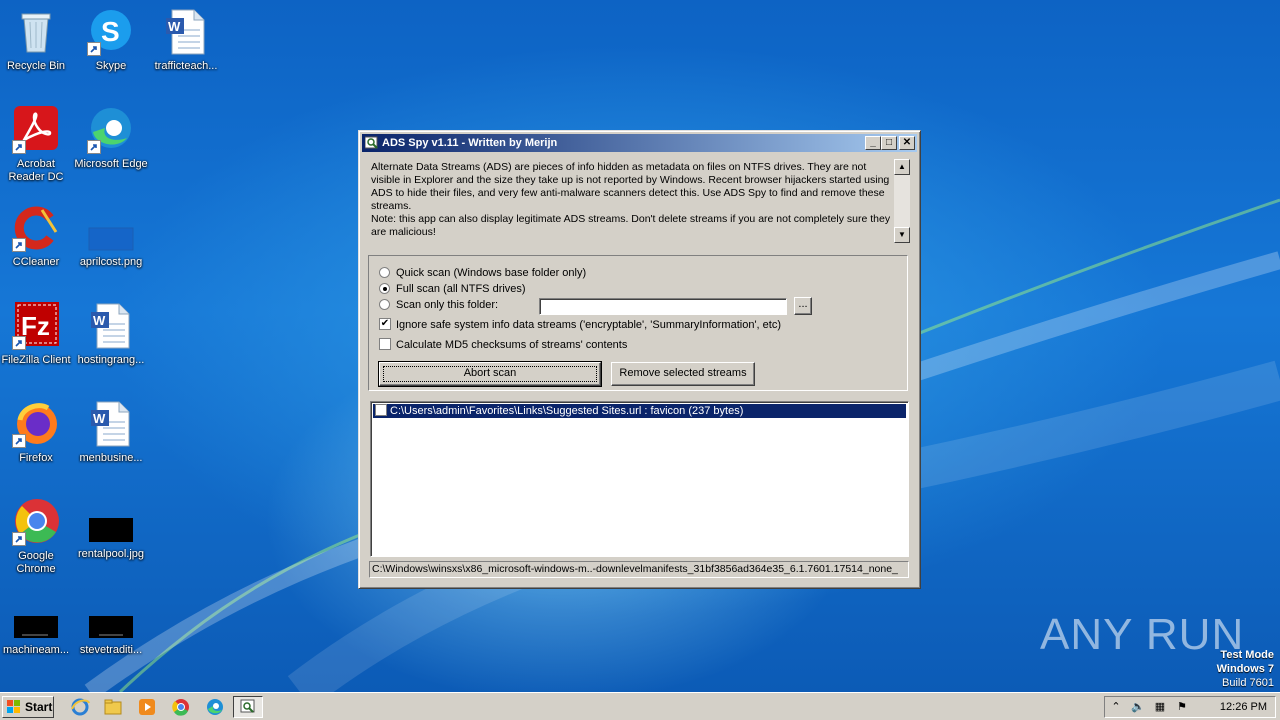 The image size is (1280, 720). I want to click on acrobat-icon, so click(36, 130).